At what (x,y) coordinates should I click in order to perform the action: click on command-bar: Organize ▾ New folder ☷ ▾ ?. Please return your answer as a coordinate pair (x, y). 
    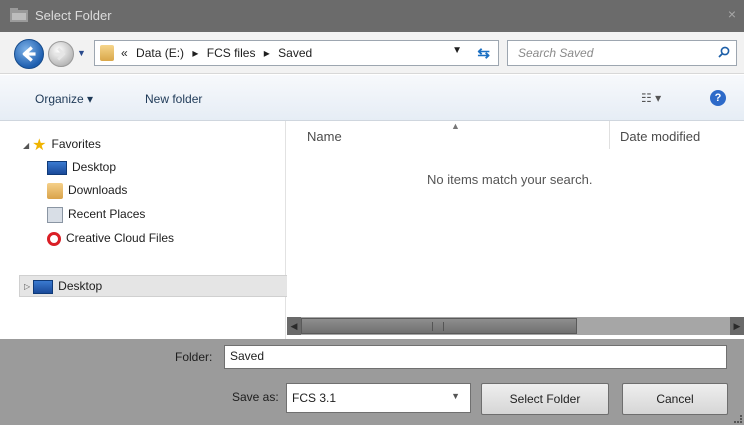
    Looking at the image, I should click on (372, 98).